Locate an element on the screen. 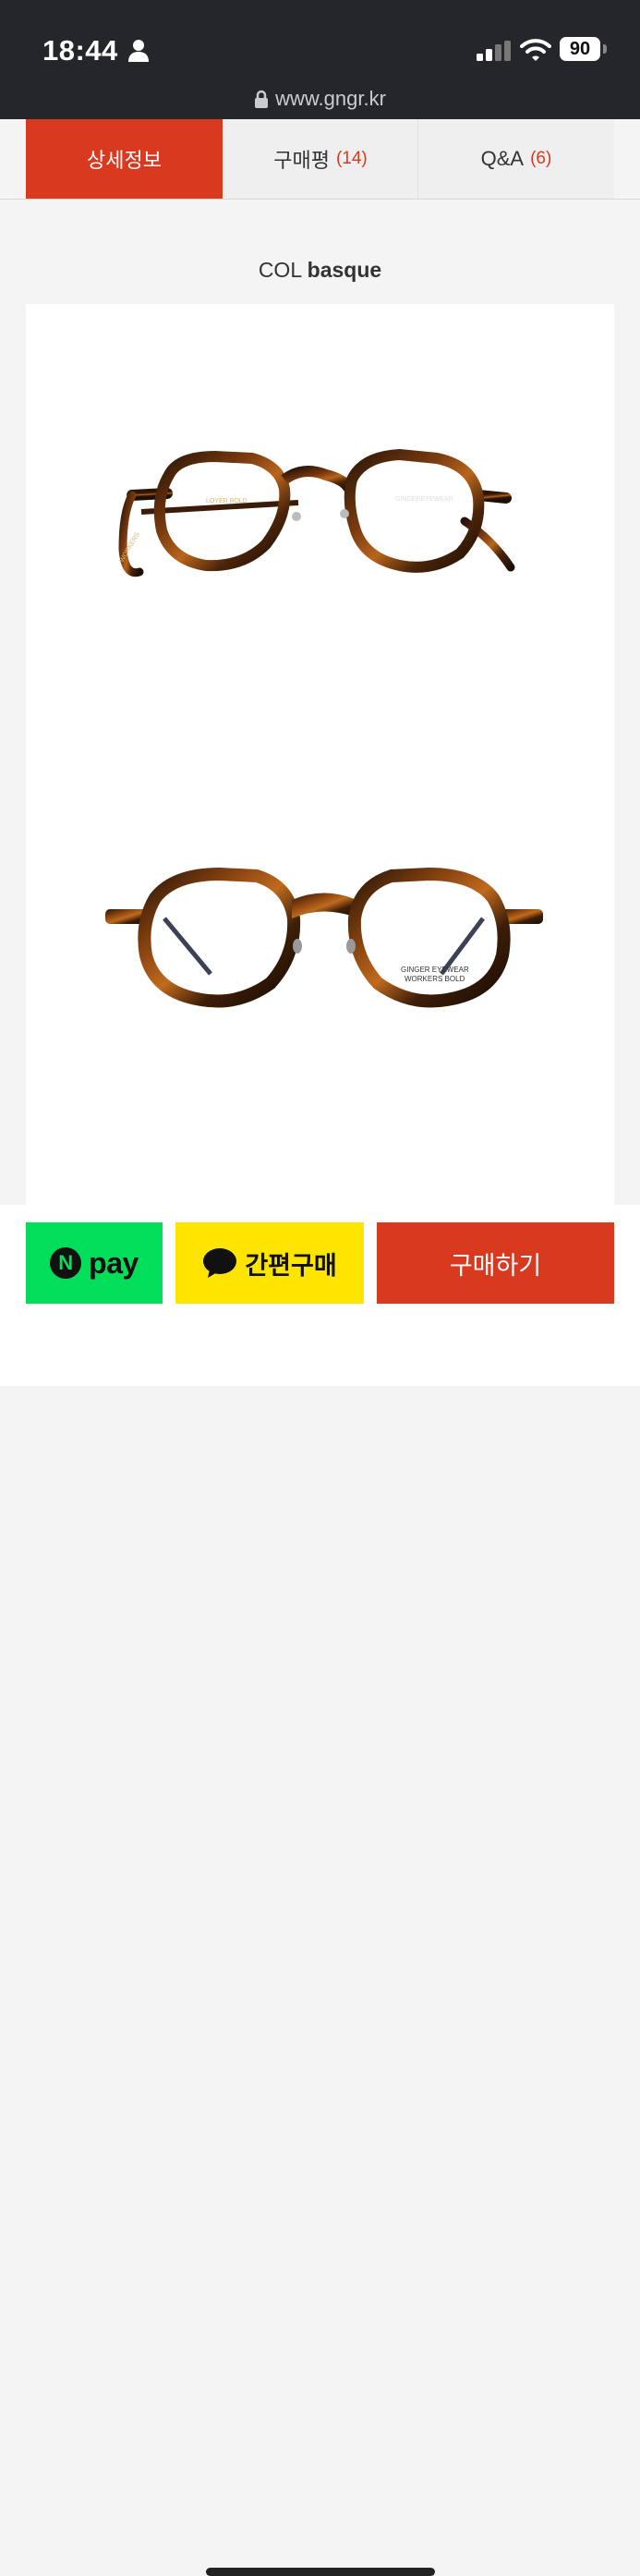  tab-reviews: 구매평 (14) is located at coordinates (320, 159).